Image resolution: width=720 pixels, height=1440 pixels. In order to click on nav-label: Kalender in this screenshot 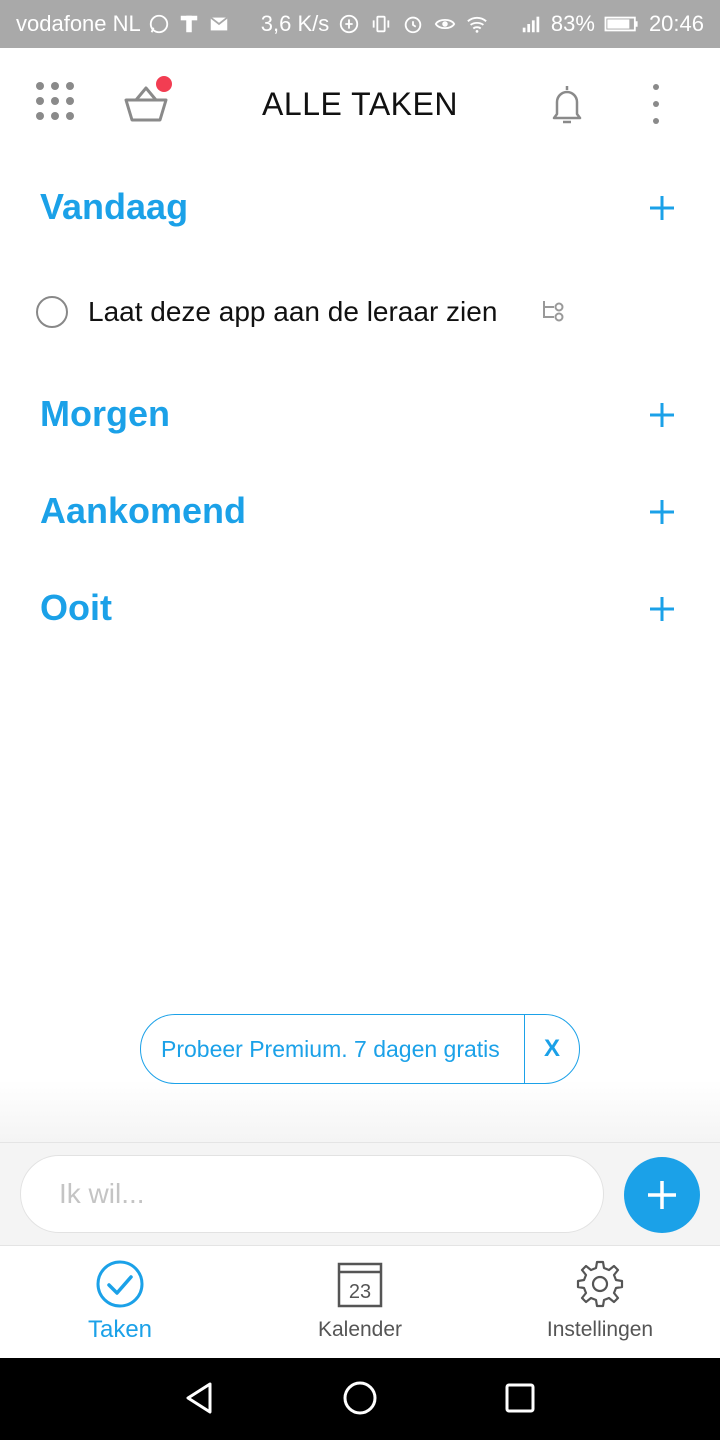, I will do `click(360, 1329)`.